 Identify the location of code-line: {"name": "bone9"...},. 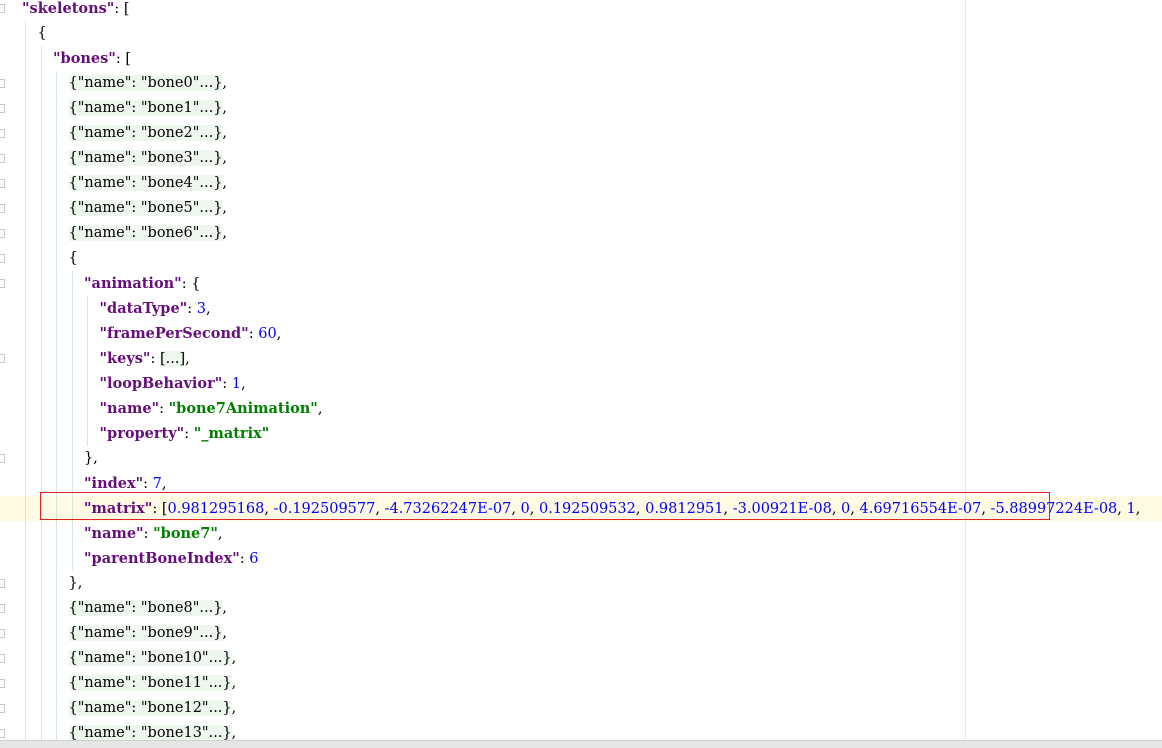
(581, 633).